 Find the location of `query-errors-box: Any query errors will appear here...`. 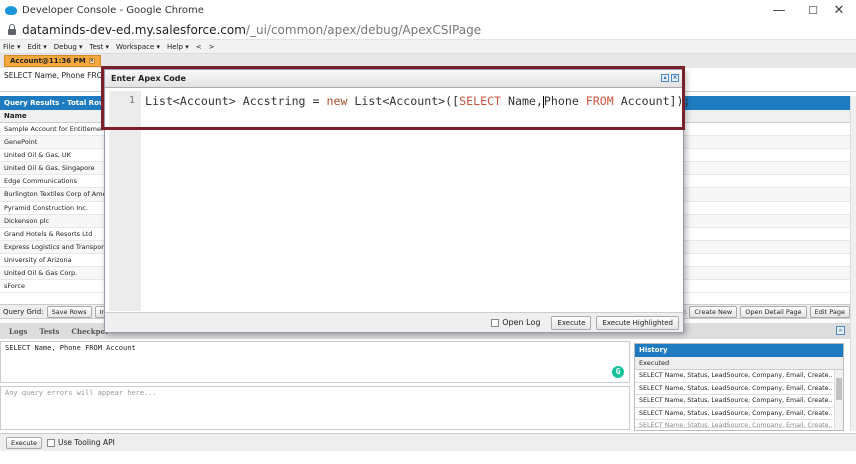

query-errors-box: Any query errors will appear here... is located at coordinates (315, 408).